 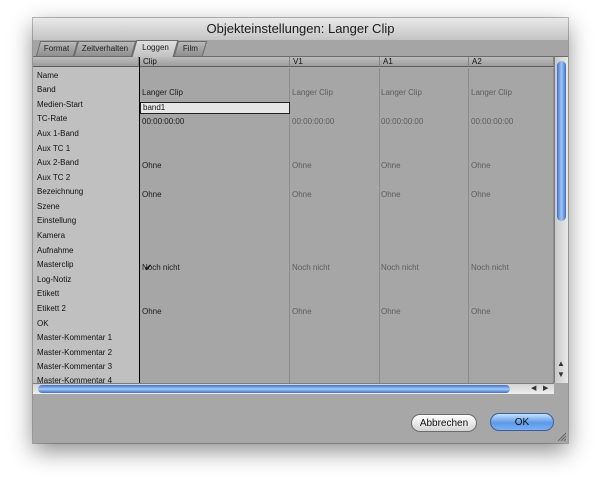 What do you see at coordinates (46, 89) in the screenshot?
I see `row-label-band: Band` at bounding box center [46, 89].